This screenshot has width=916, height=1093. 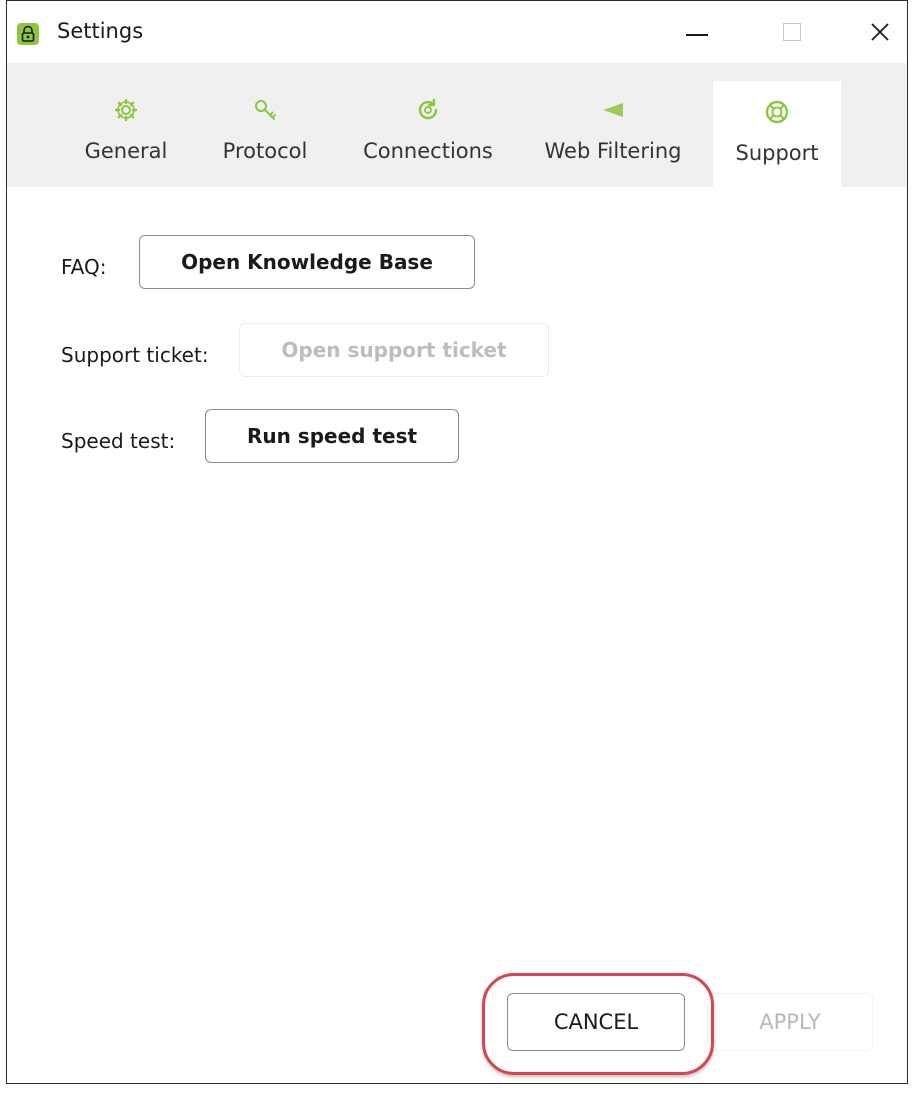 What do you see at coordinates (84, 267) in the screenshot?
I see `faq-label: FAQ:` at bounding box center [84, 267].